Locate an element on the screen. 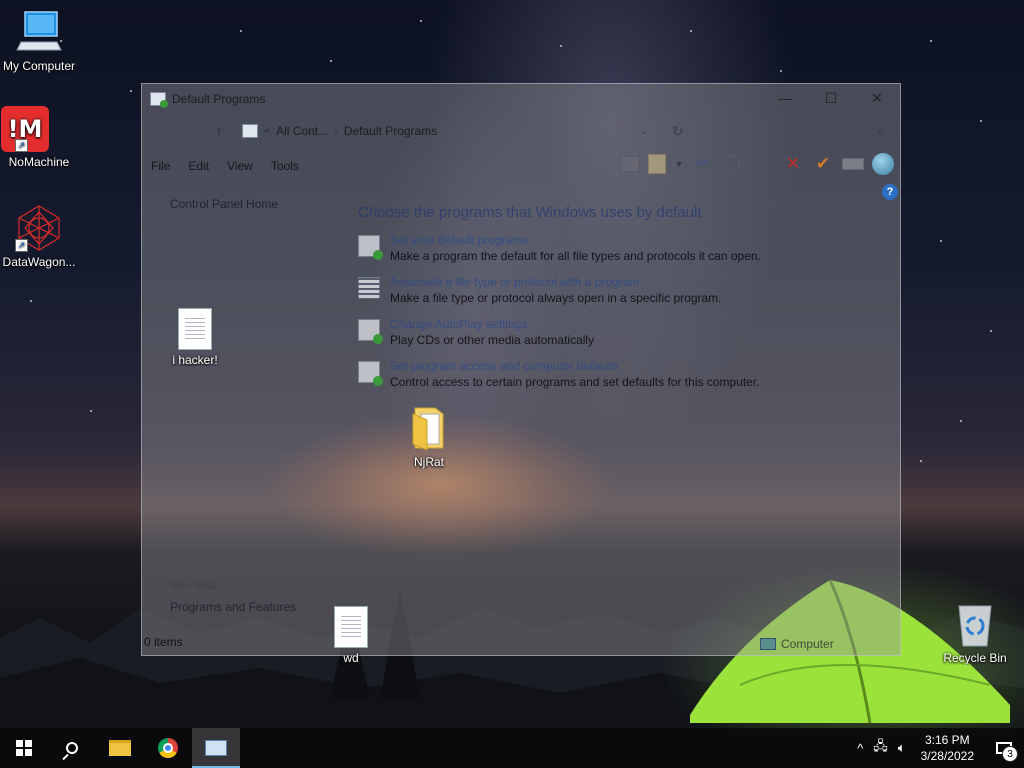  maximize-button: ☐ is located at coordinates (831, 98).